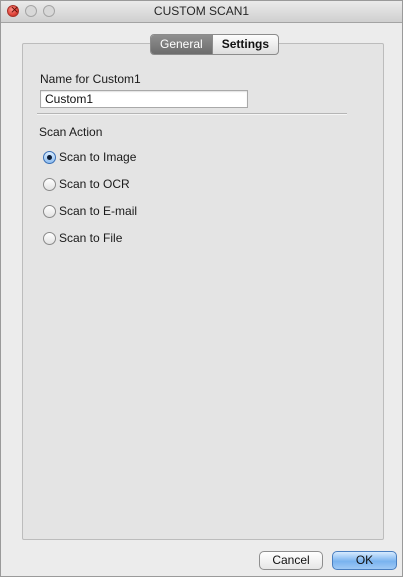 The width and height of the screenshot is (403, 577). What do you see at coordinates (49, 157) in the screenshot?
I see `radio-button-selected` at bounding box center [49, 157].